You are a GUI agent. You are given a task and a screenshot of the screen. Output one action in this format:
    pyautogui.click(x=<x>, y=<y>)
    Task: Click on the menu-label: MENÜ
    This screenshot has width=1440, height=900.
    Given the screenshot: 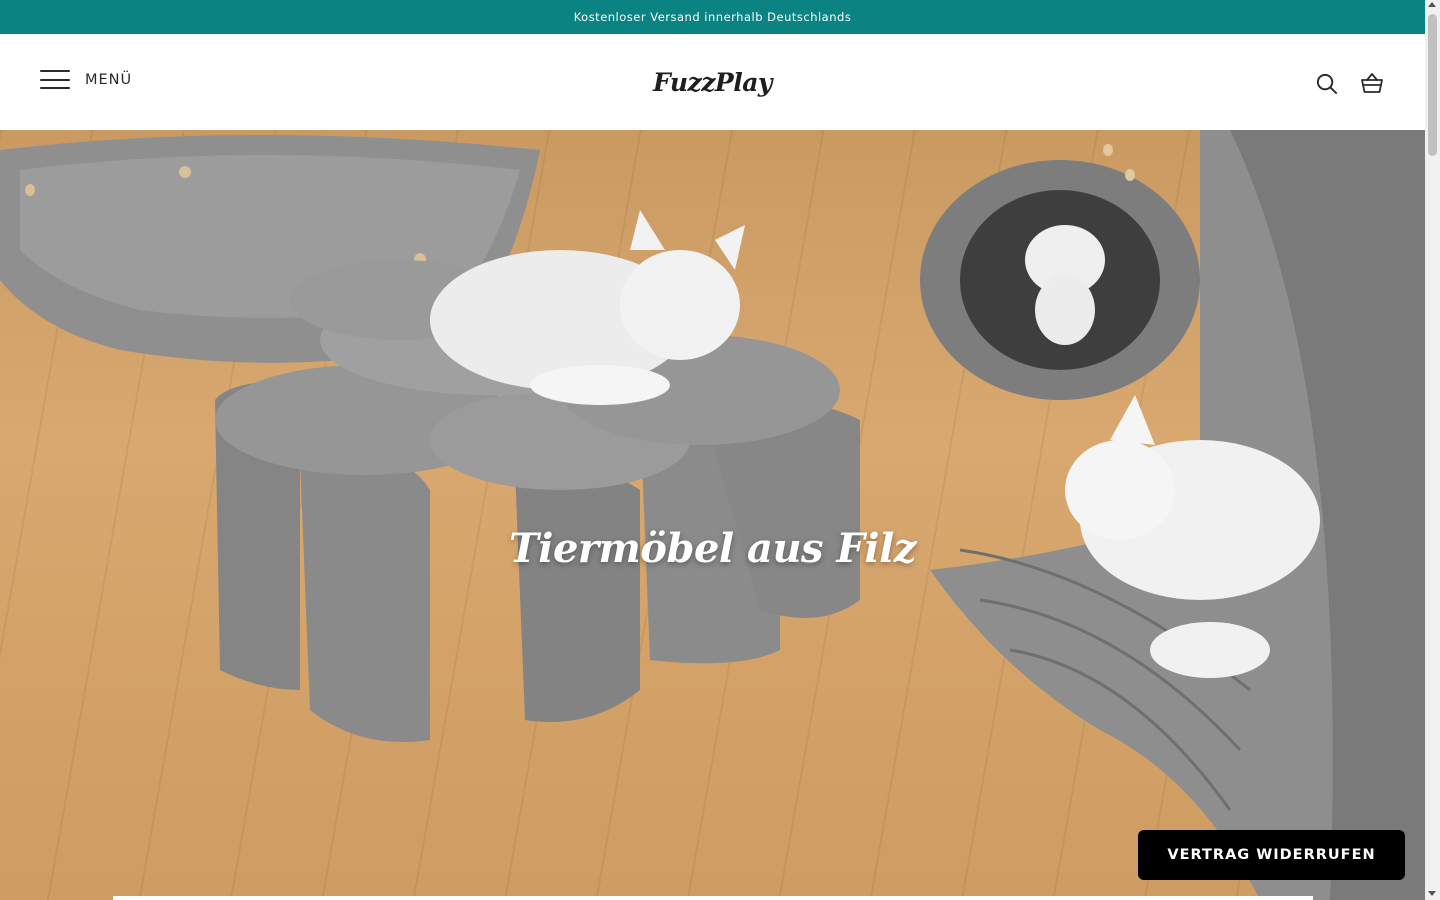 What is the action you would take?
    pyautogui.click(x=109, y=79)
    